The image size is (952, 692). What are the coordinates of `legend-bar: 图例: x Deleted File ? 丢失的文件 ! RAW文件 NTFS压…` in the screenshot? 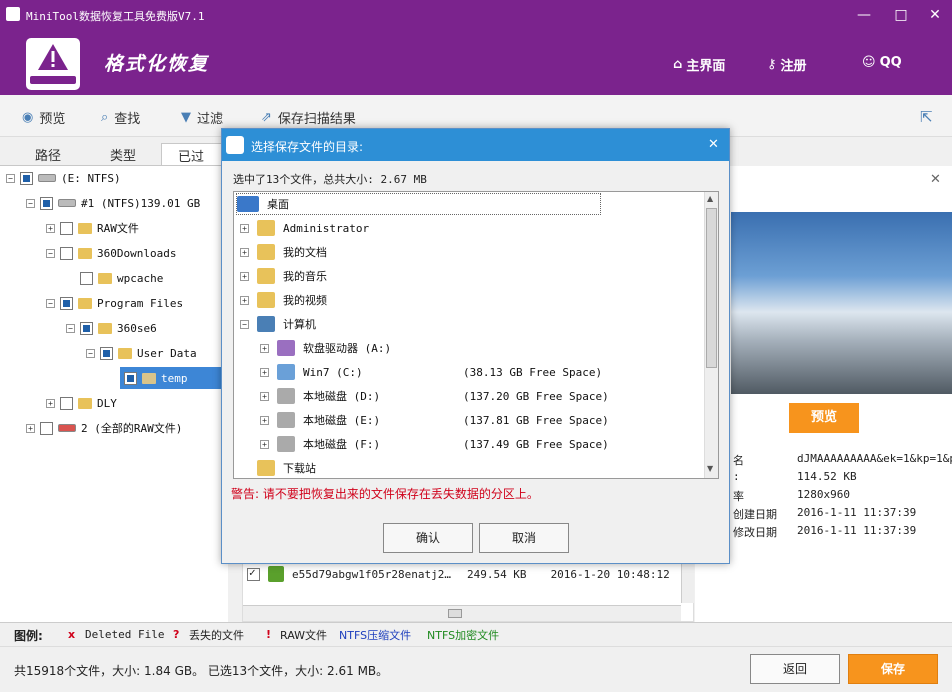 It's located at (476, 634).